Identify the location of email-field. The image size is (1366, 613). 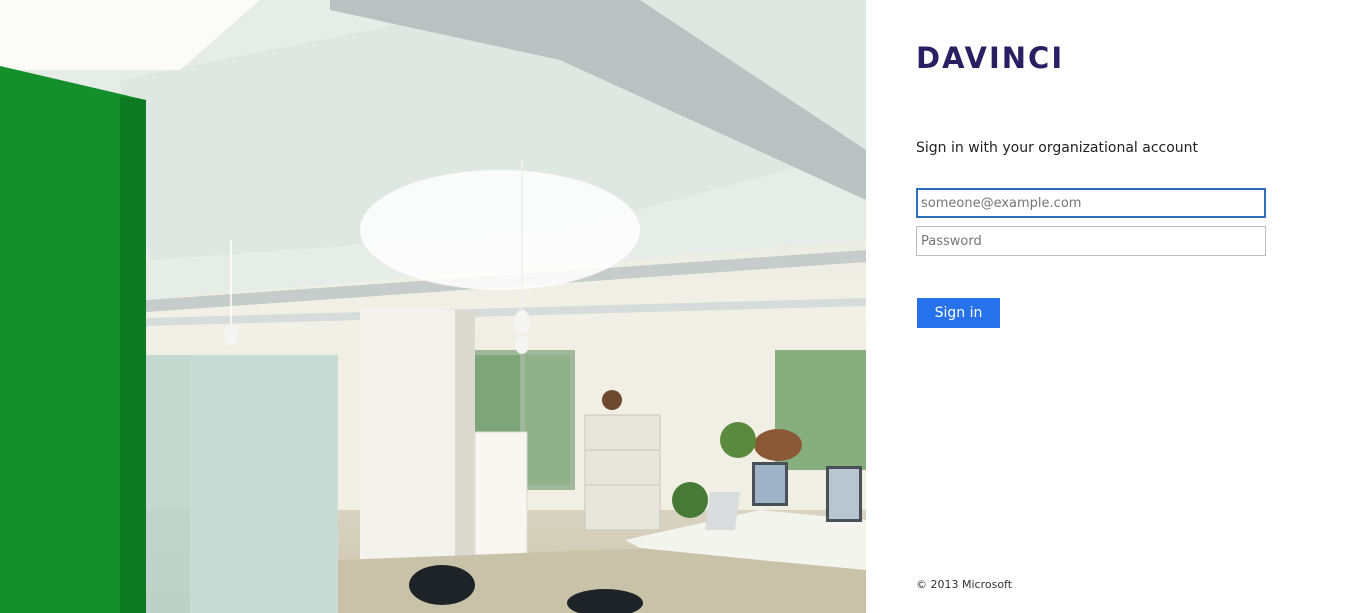
(1091, 203).